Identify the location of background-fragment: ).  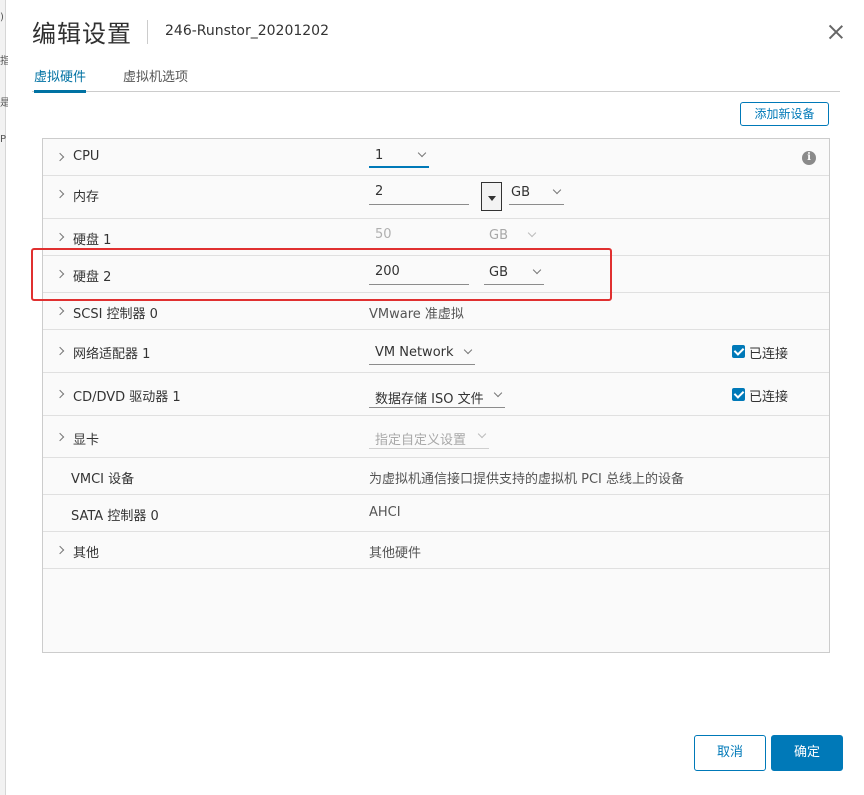
(2, 17).